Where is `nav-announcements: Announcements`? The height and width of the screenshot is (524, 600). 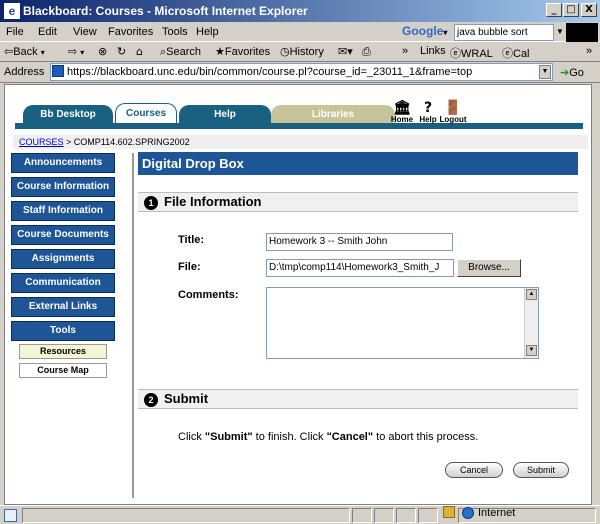 nav-announcements: Announcements is located at coordinates (63, 163).